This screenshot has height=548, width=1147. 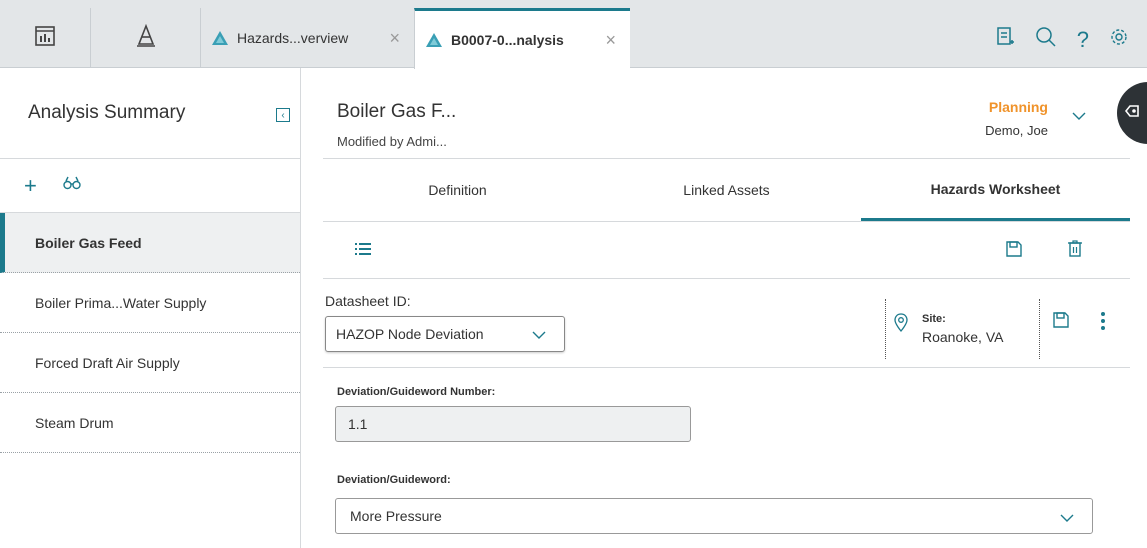 I want to click on guideword-label: Deviation/Guideword:, so click(x=394, y=480).